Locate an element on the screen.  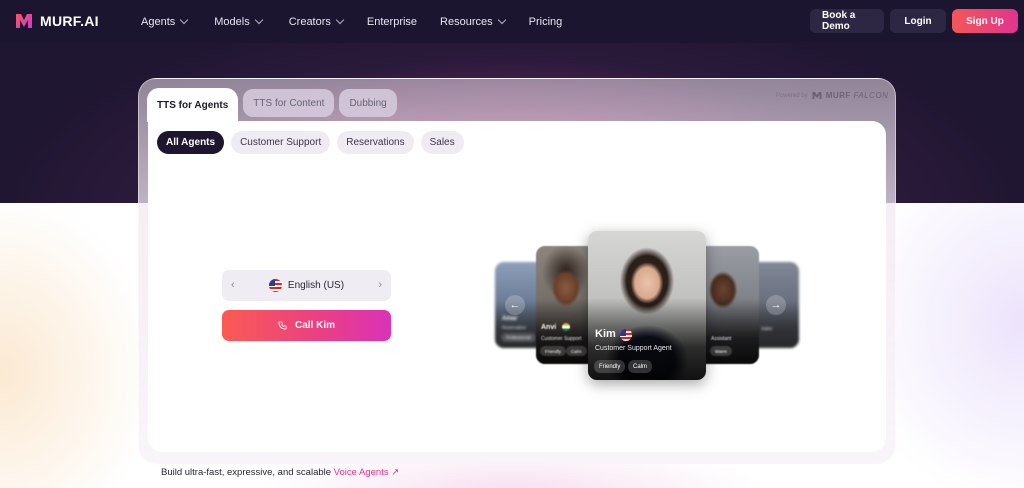
nav-agents: Agents is located at coordinates (165, 21).